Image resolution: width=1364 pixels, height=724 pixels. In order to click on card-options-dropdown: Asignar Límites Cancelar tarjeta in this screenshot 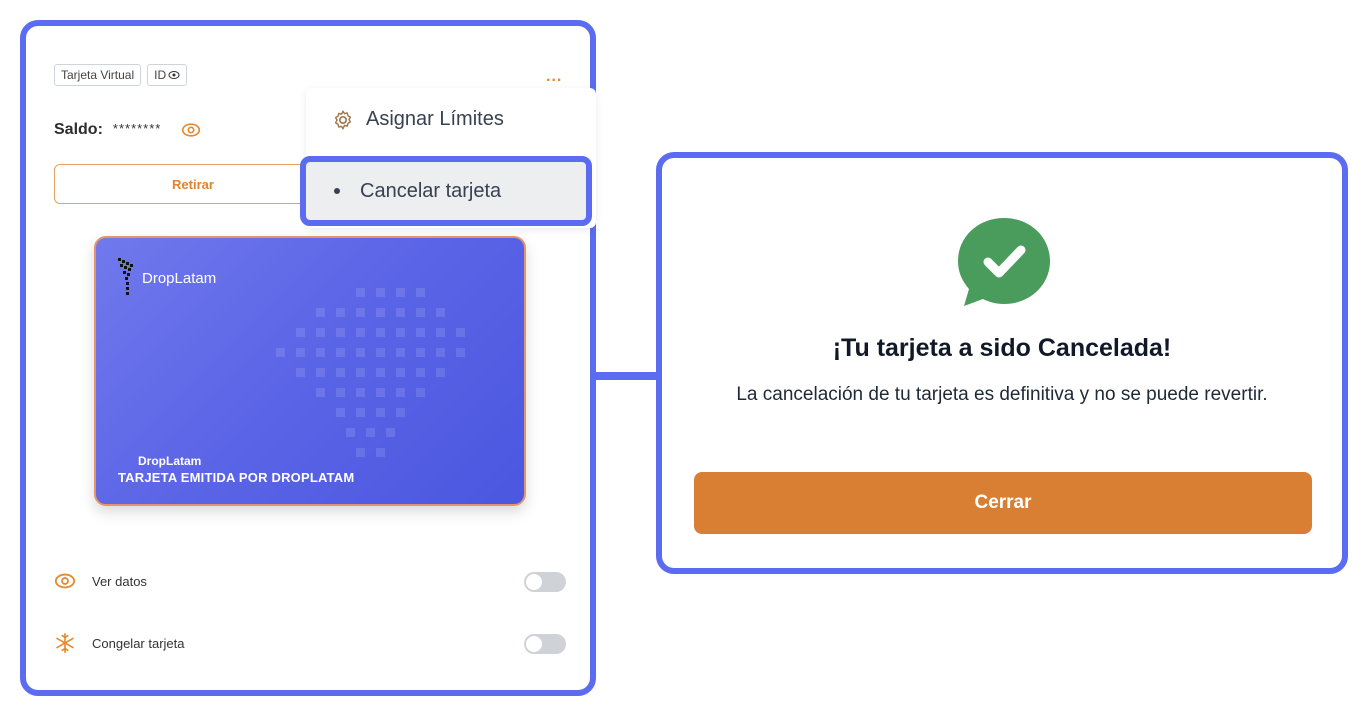, I will do `click(448, 158)`.